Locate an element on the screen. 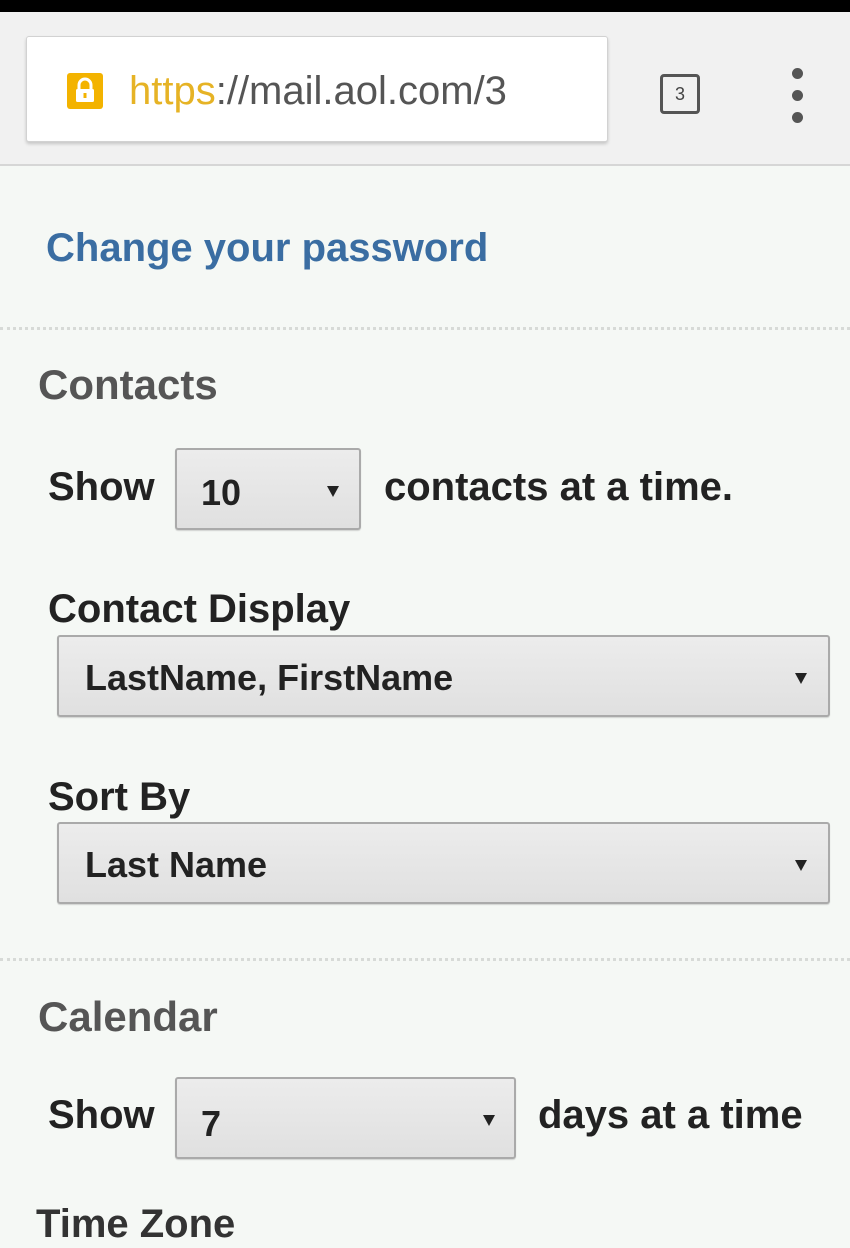 The height and width of the screenshot is (1248, 850). tab-switcher-button: 3 is located at coordinates (680, 94).